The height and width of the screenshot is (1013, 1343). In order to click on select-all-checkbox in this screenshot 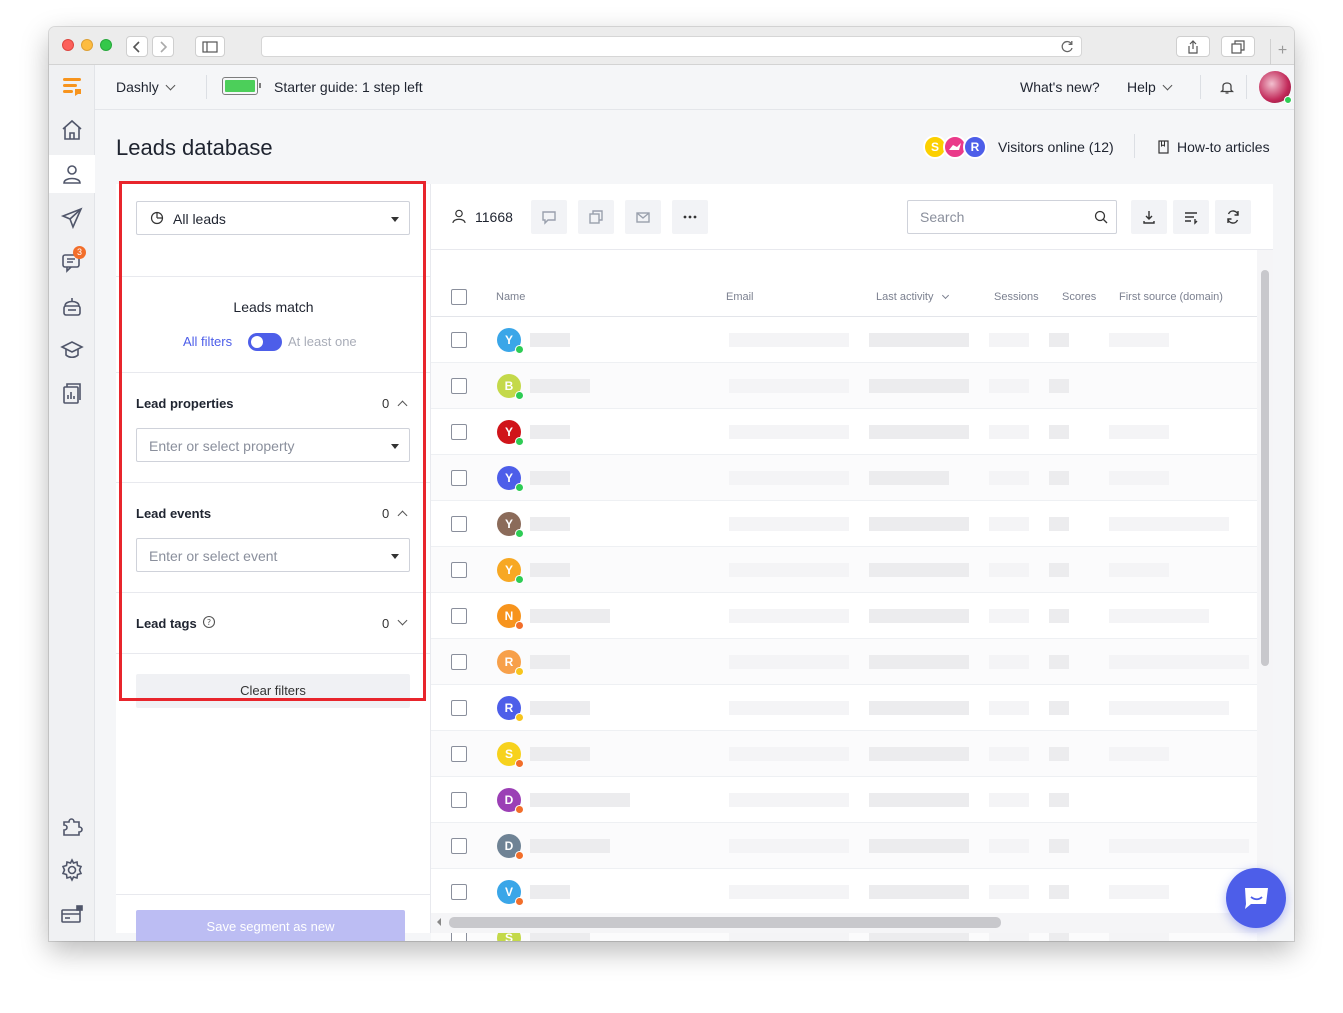, I will do `click(459, 297)`.